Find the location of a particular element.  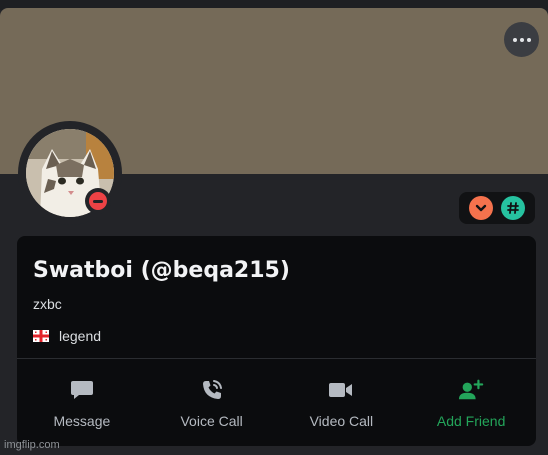

more-options-button is located at coordinates (521, 39).